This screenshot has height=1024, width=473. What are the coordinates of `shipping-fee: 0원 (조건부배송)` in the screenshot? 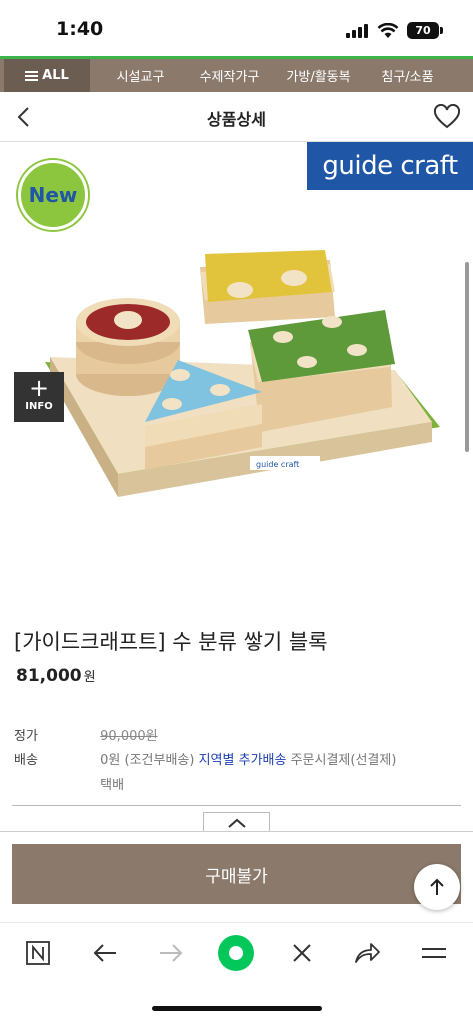 It's located at (147, 760).